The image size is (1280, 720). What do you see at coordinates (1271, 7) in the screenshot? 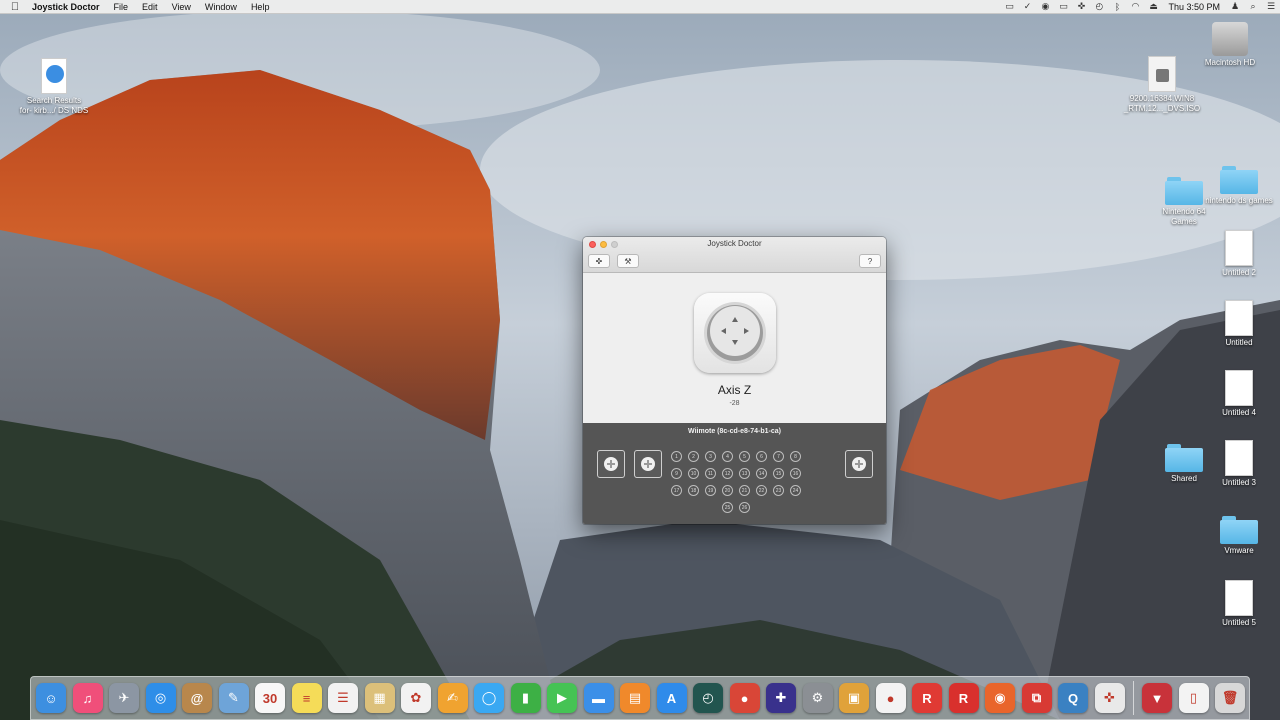
I see `notification-center-icon: ☰` at bounding box center [1271, 7].